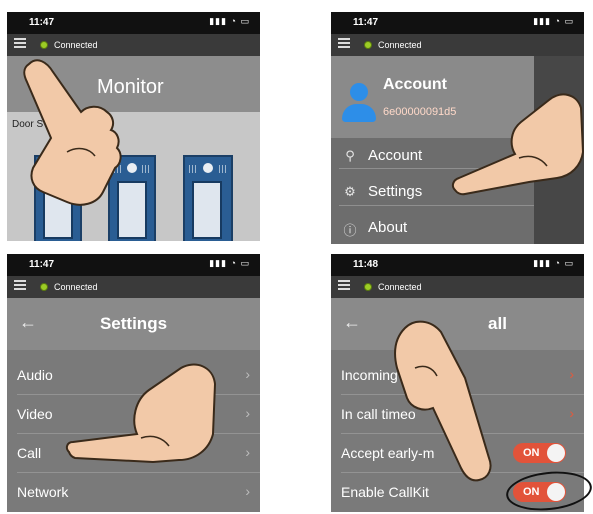 This screenshot has width=593, height=514. What do you see at coordinates (420, 112) in the screenshot?
I see `account-id: 6e00000091d5` at bounding box center [420, 112].